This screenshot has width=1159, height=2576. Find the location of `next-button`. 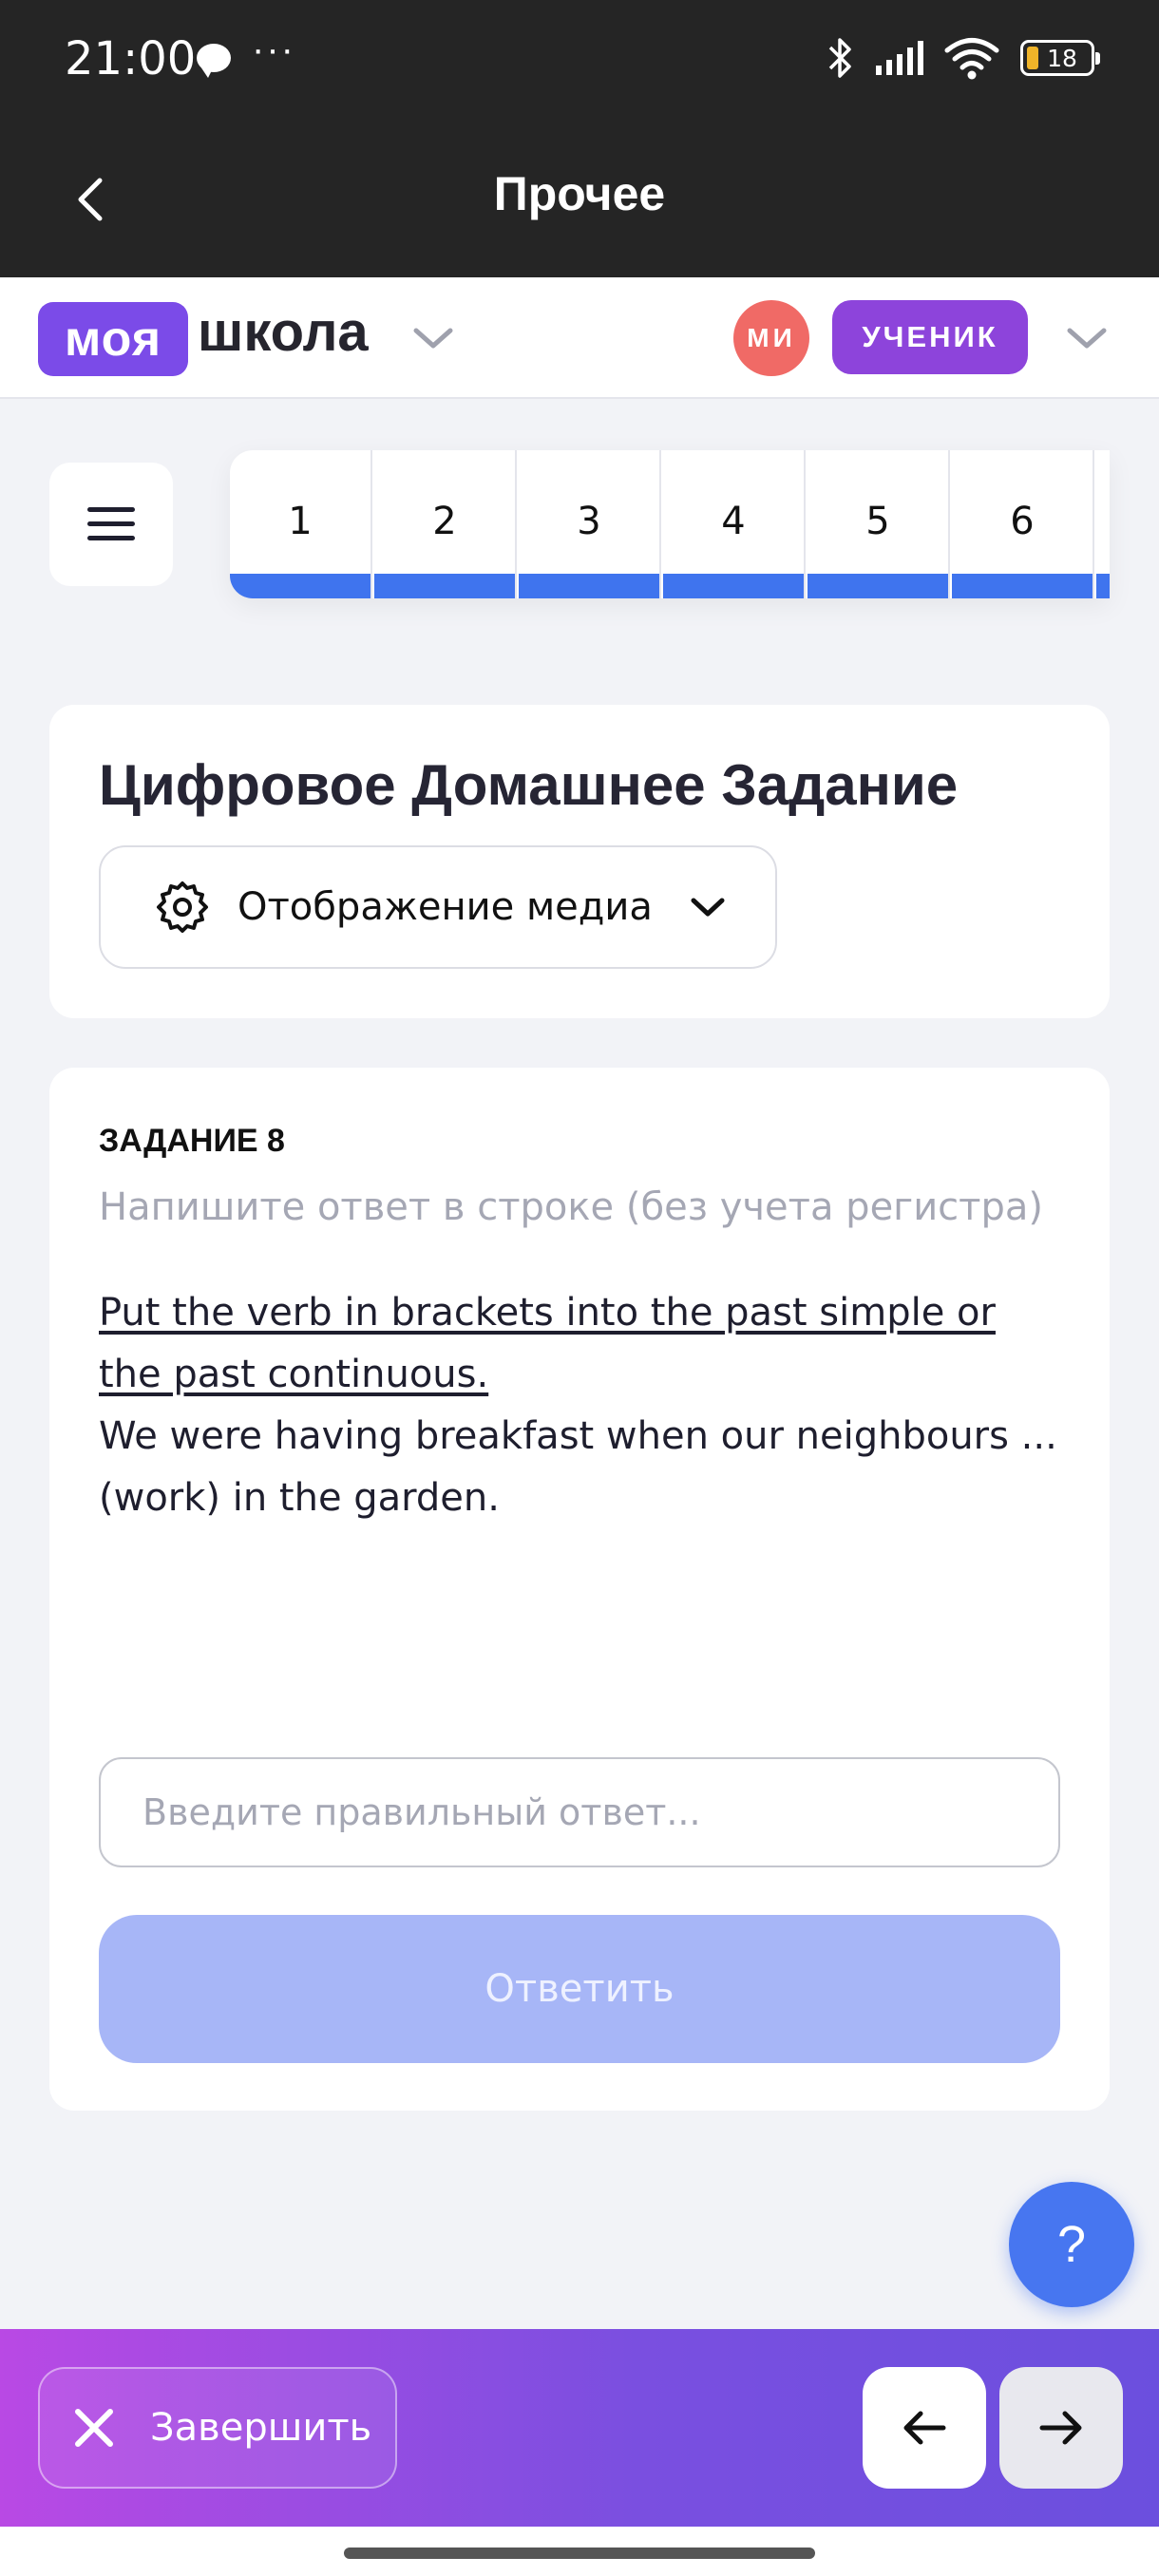

next-button is located at coordinates (1061, 2428).